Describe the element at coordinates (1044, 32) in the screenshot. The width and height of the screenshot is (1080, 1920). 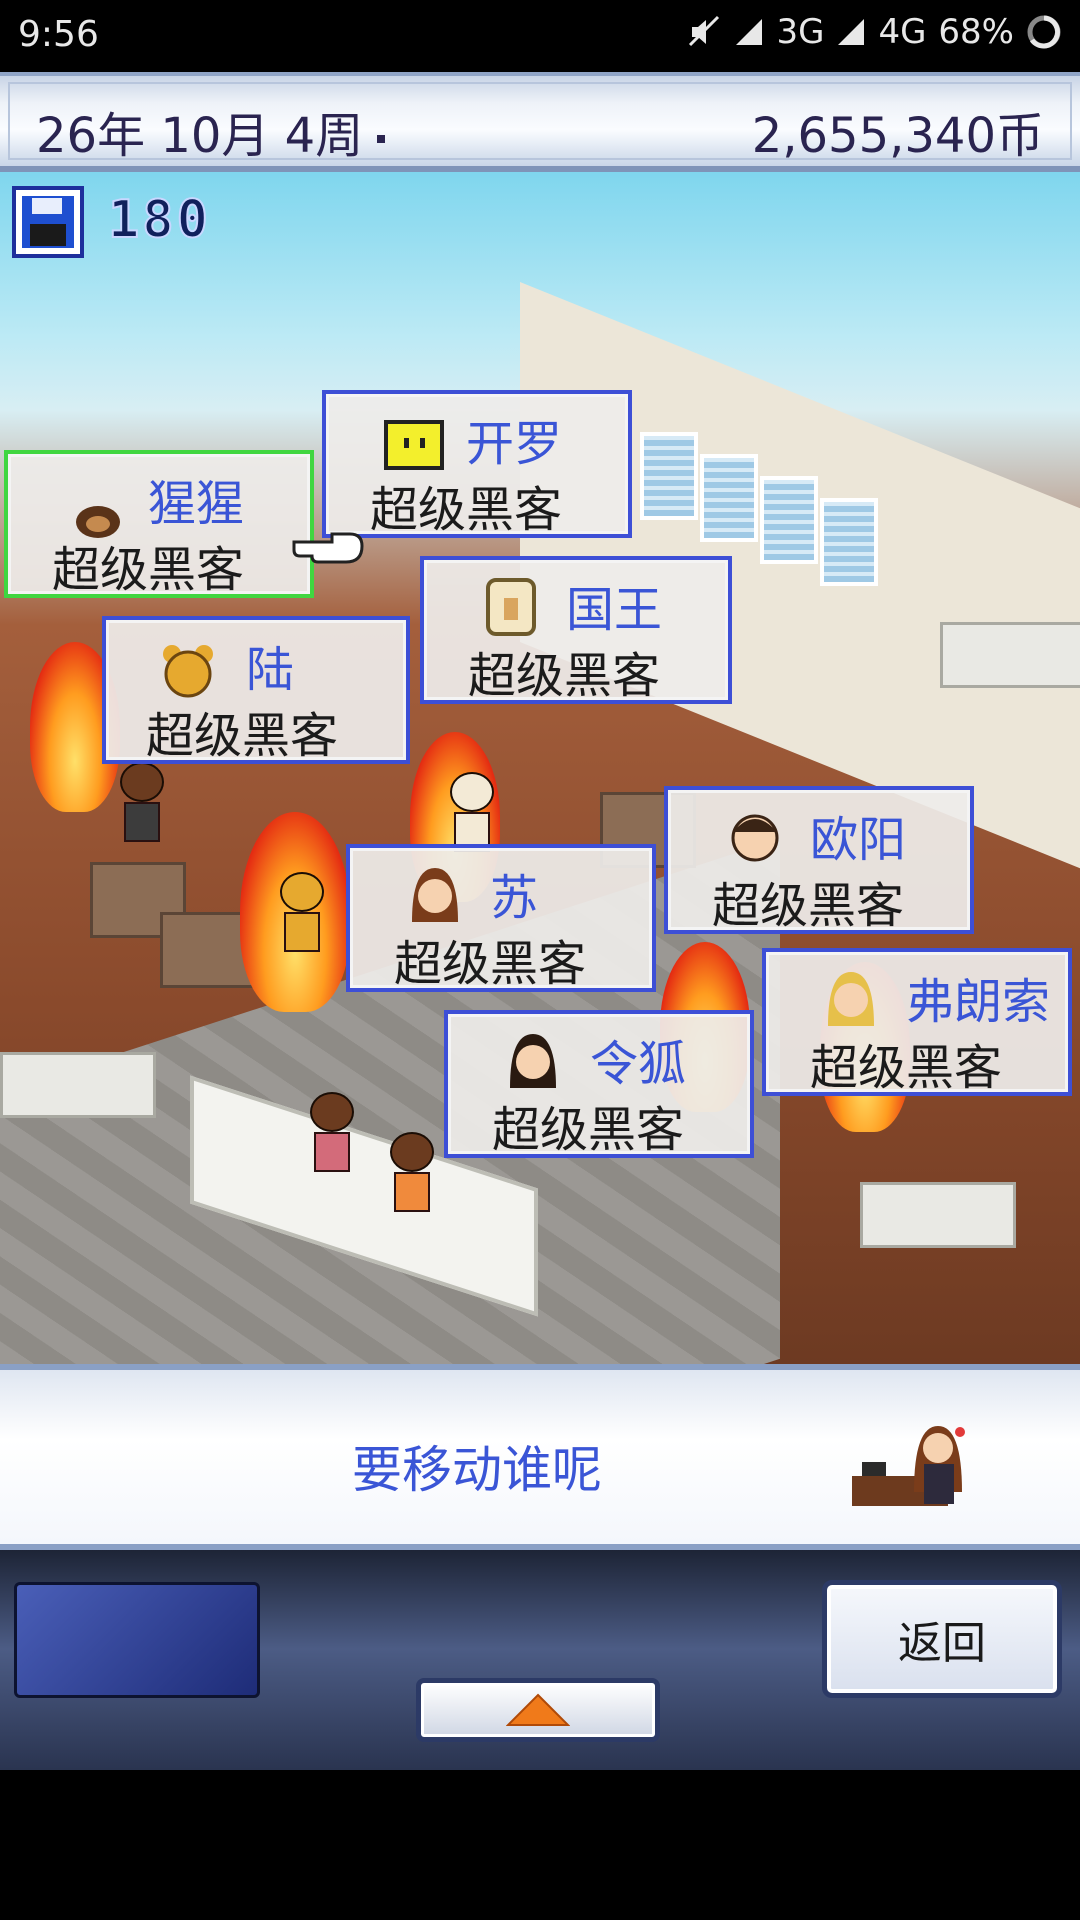
I see `battery-icon` at that location.